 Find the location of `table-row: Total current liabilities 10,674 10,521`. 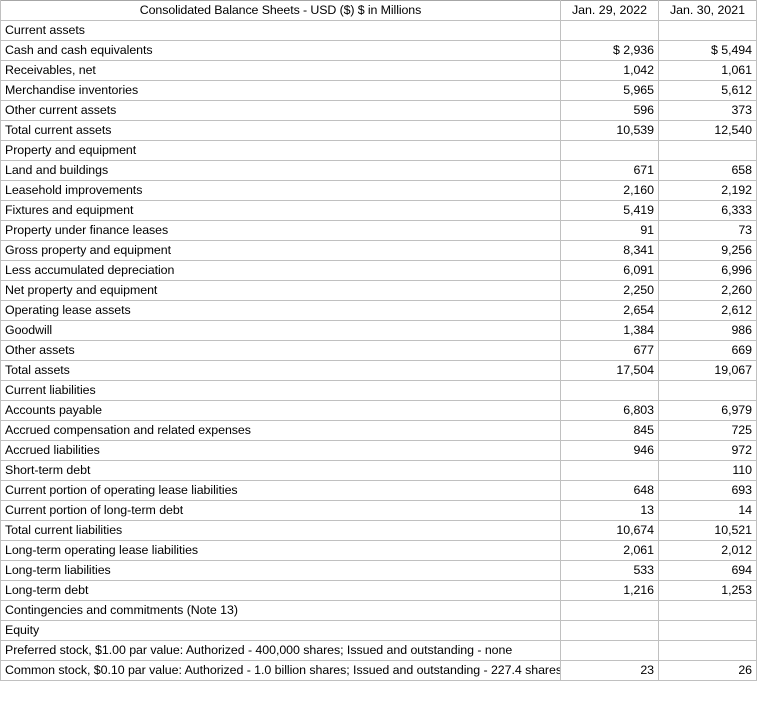

table-row: Total current liabilities 10,674 10,521 is located at coordinates (378, 530).